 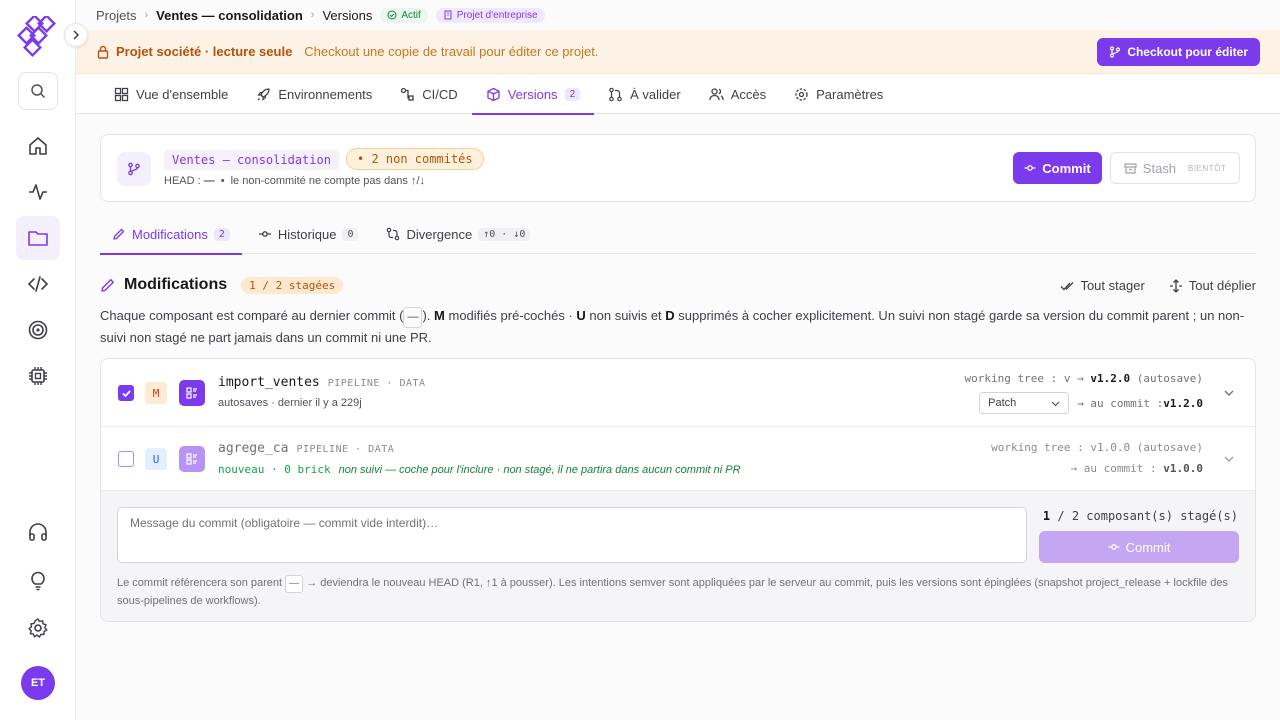 What do you see at coordinates (251, 160) in the screenshot?
I see `branch-name: Ventes — consolidation` at bounding box center [251, 160].